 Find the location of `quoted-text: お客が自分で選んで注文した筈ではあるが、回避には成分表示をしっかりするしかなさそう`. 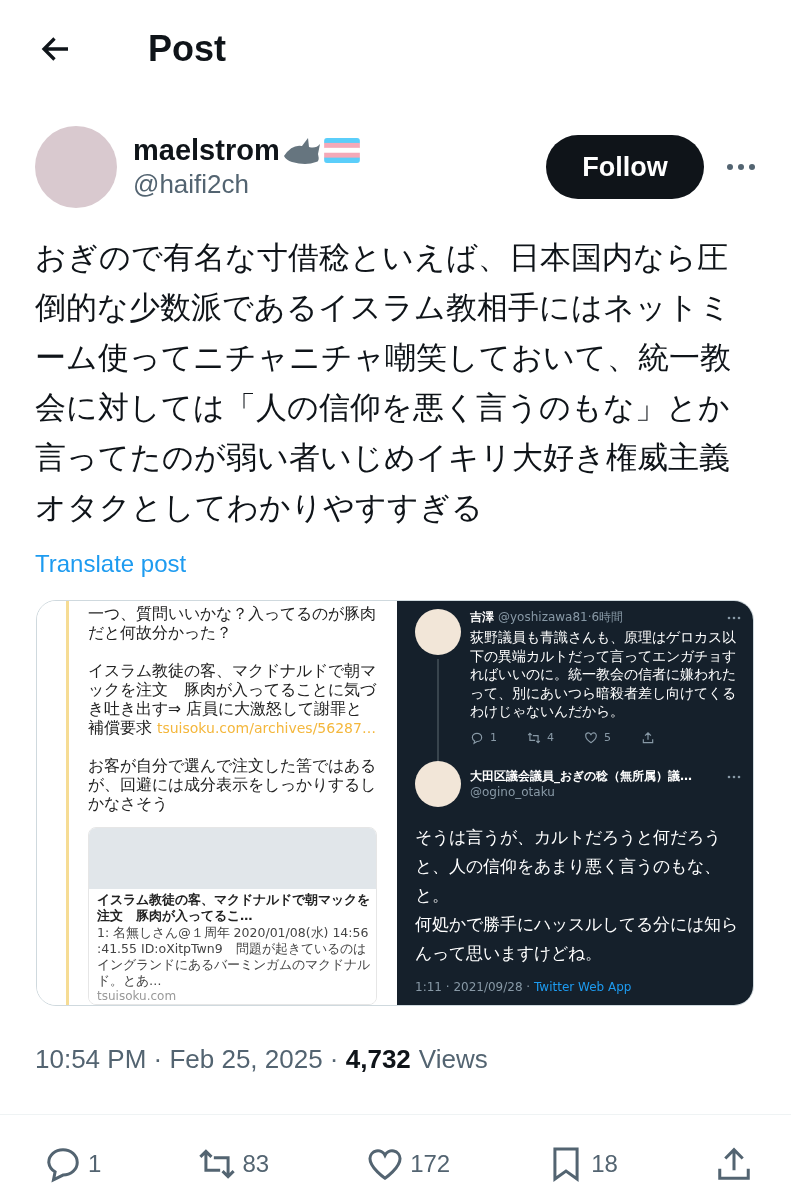

quoted-text: お客が自分で選んで注文した筈ではあるが、回避には成分表示をしっかりするしかなさそう is located at coordinates (232, 785).